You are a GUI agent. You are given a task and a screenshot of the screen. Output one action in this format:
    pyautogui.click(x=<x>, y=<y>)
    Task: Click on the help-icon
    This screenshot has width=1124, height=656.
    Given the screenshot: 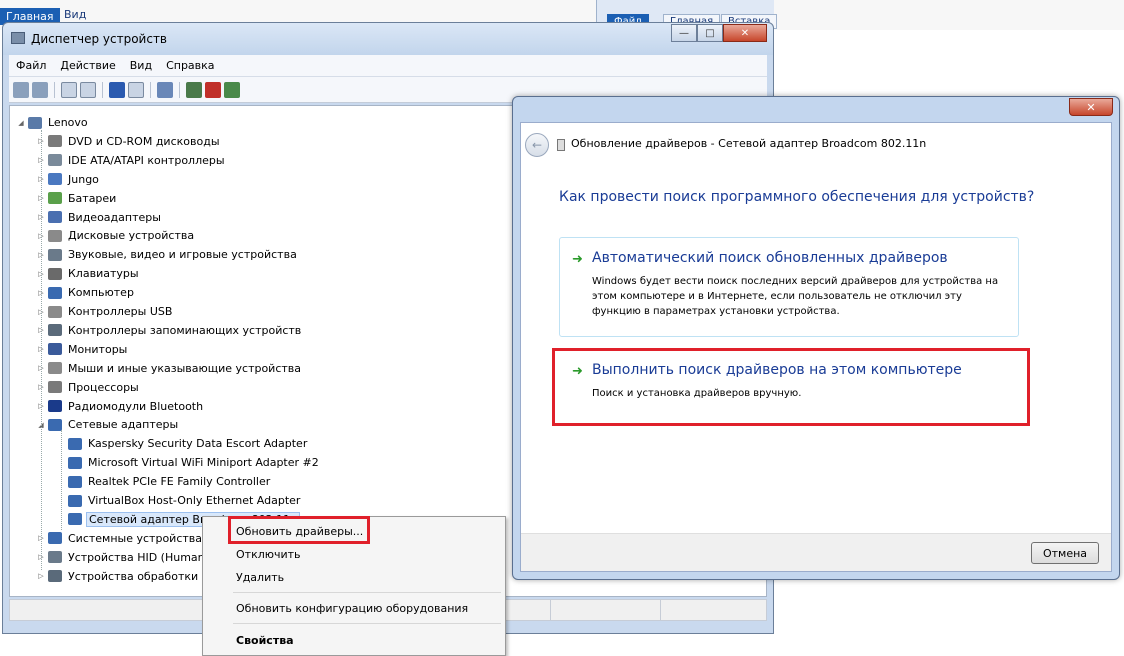 What is the action you would take?
    pyautogui.click(x=117, y=89)
    